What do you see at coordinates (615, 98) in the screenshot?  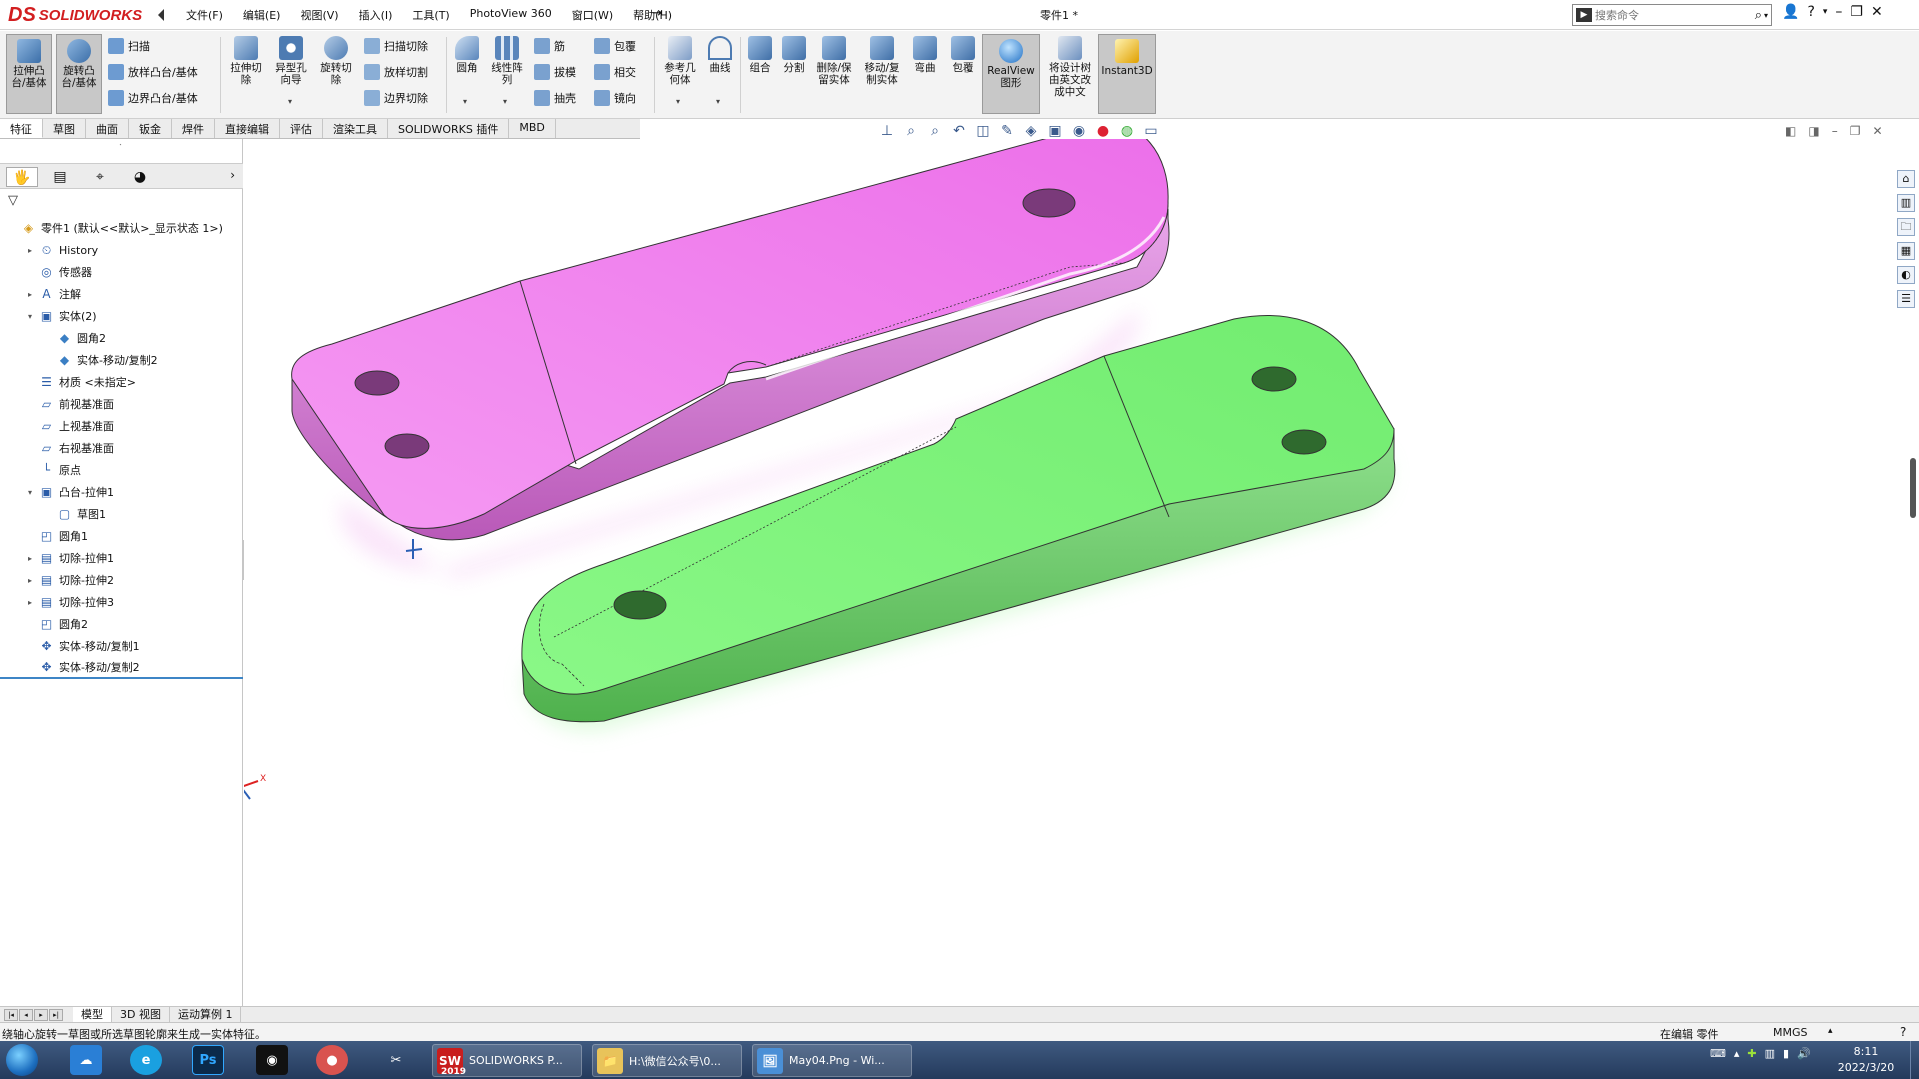 I see `mirror-button: 镜向` at bounding box center [615, 98].